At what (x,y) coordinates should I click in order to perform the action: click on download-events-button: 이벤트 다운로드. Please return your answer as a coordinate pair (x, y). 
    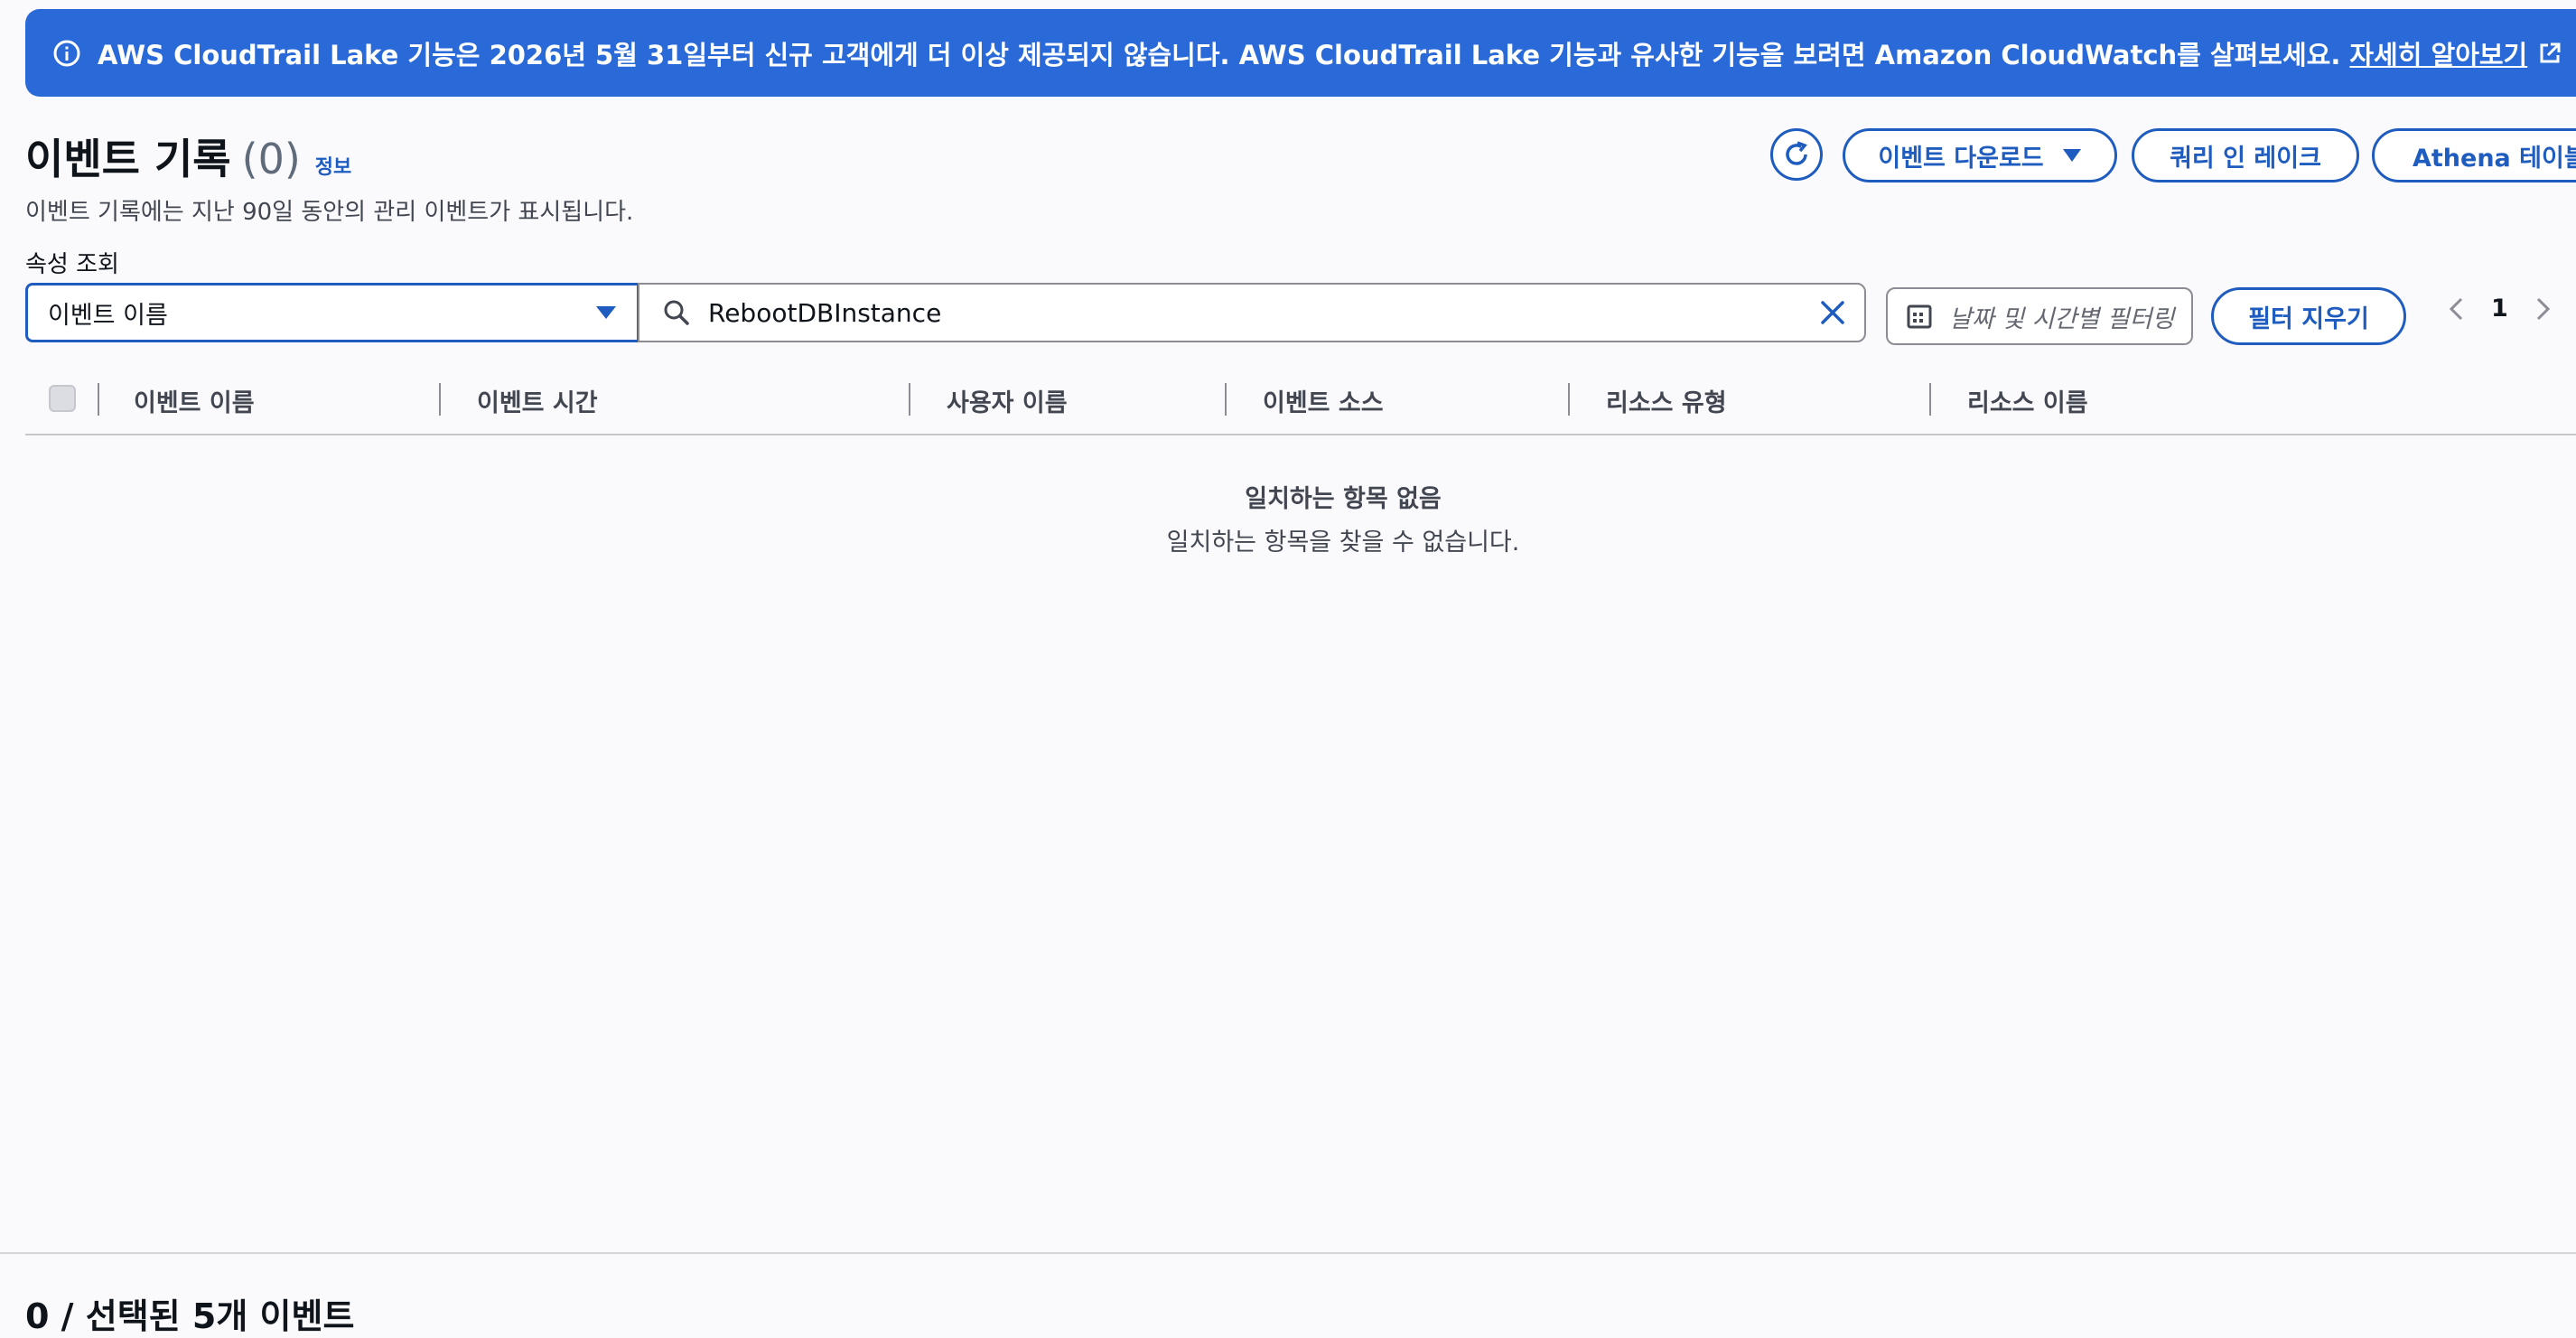
    Looking at the image, I should click on (1980, 155).